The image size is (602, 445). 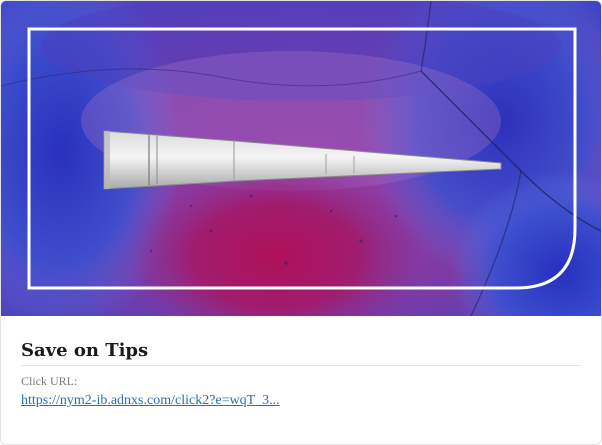 I want to click on ad-title: Save on Tips, so click(x=301, y=352).